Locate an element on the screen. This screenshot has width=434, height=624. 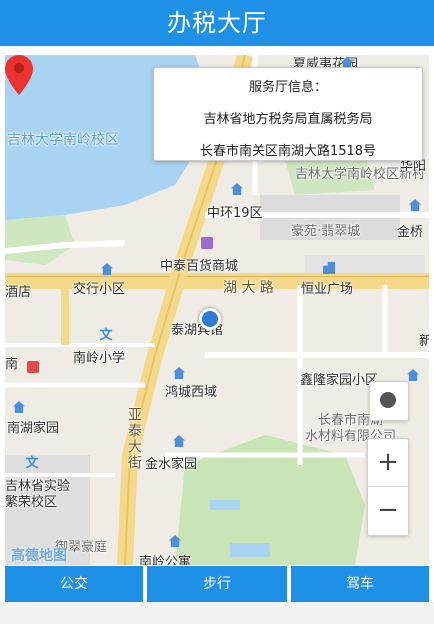
label-nanhu-road: 湖 大 路 is located at coordinates (248, 288).